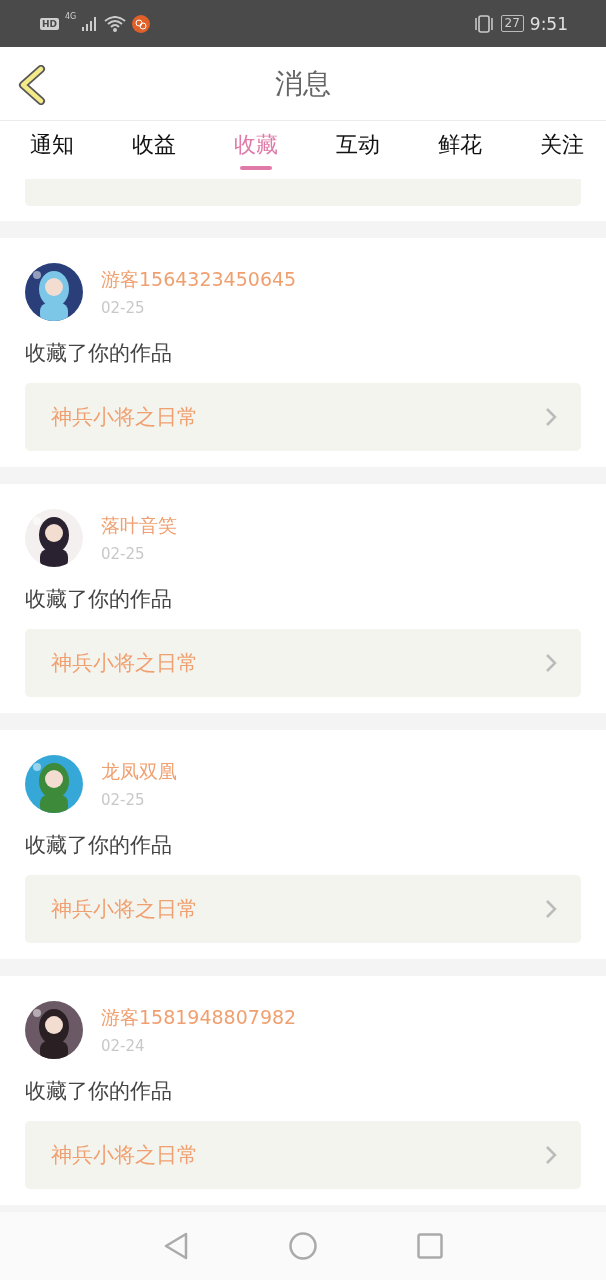 This screenshot has height=1280, width=606. I want to click on tab: 收藏, so click(256, 150).